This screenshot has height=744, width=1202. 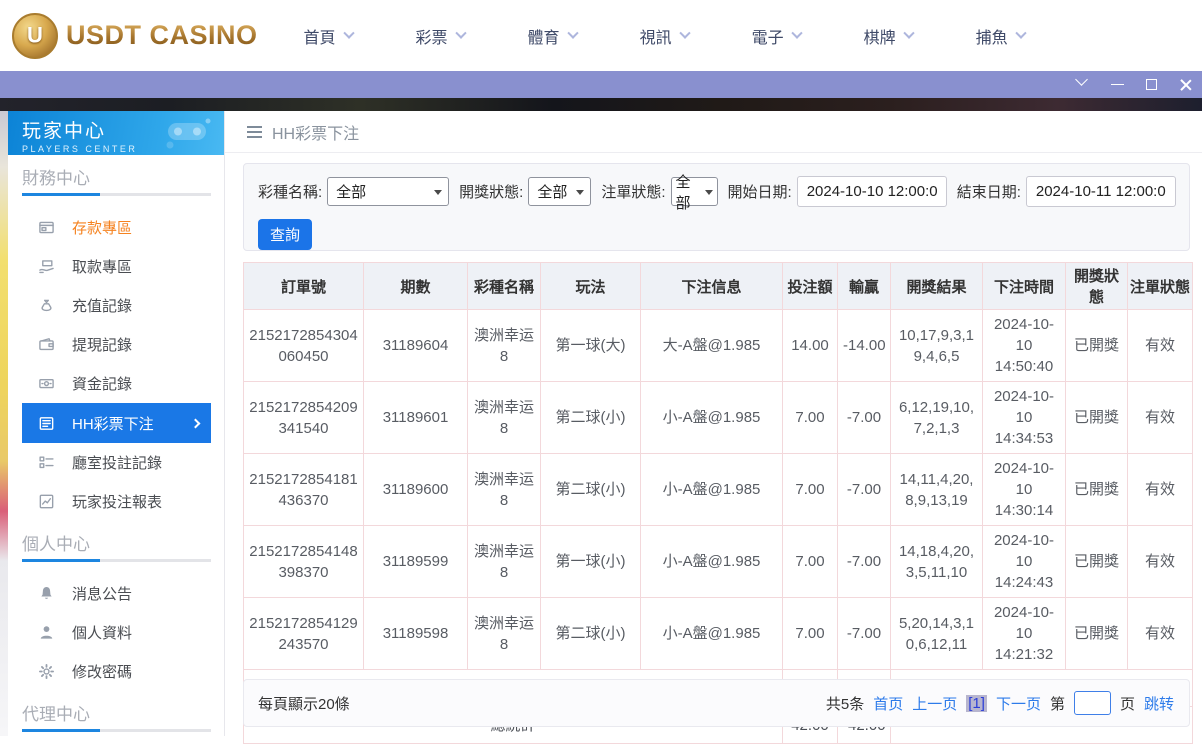 I want to click on sidebar-item-廳室投註記錄: 廳室投註記錄, so click(x=116, y=462).